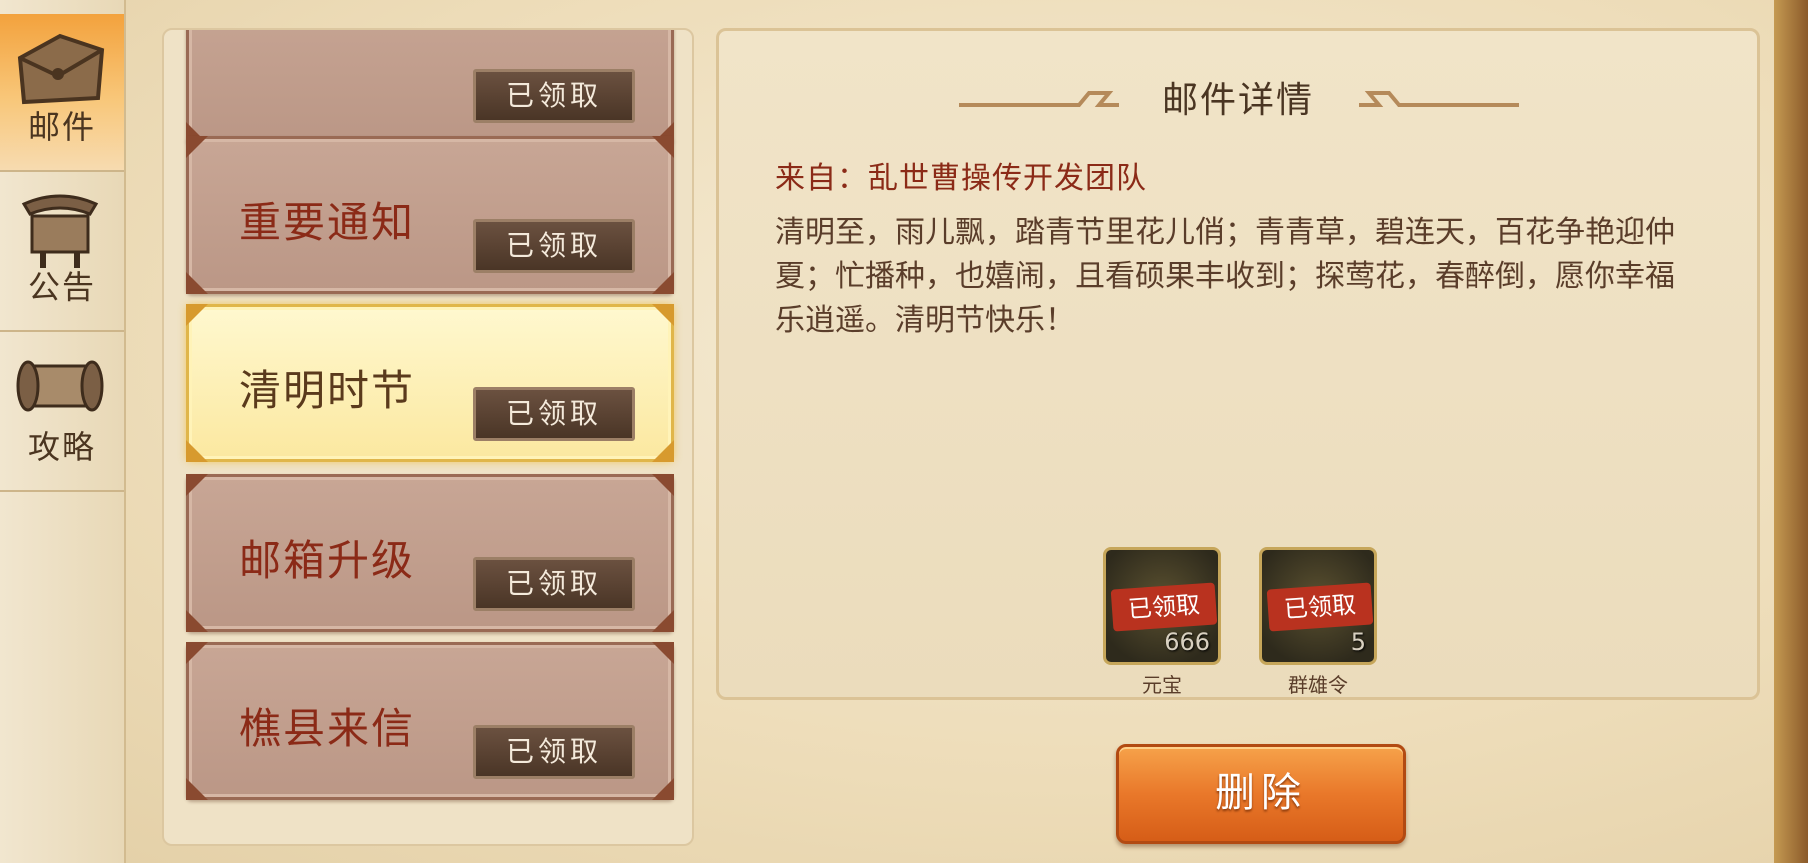 Image resolution: width=1808 pixels, height=863 pixels. What do you see at coordinates (430, 87) in the screenshot?
I see `mail-list-item: 已领取` at bounding box center [430, 87].